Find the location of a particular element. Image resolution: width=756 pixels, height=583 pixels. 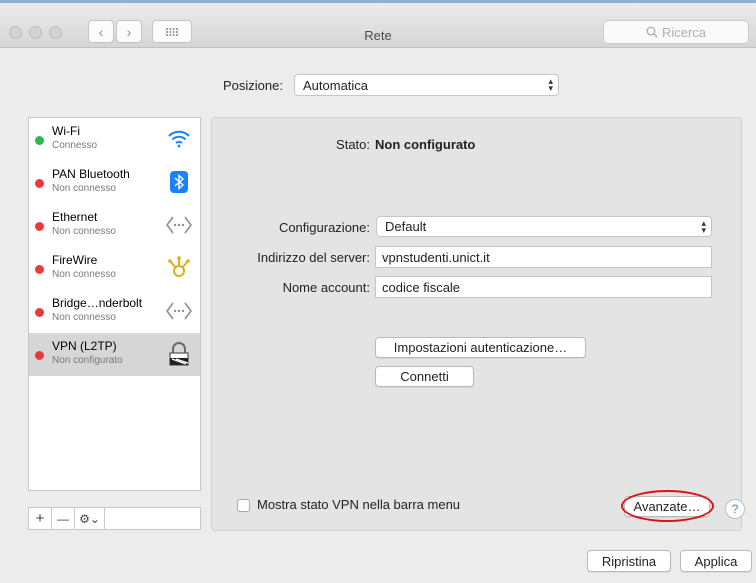

account-name-label: Nome account: is located at coordinates (326, 287).